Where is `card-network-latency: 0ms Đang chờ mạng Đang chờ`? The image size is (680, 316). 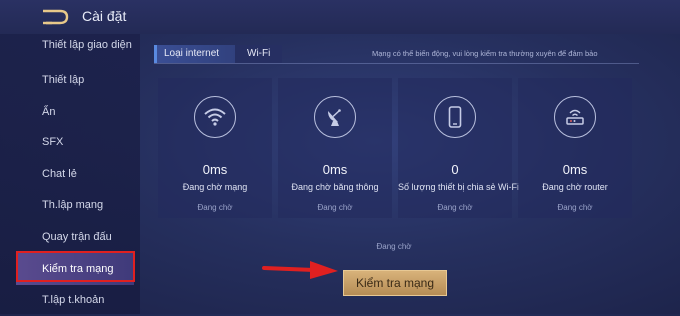 card-network-latency: 0ms Đang chờ mạng Đang chờ is located at coordinates (215, 148).